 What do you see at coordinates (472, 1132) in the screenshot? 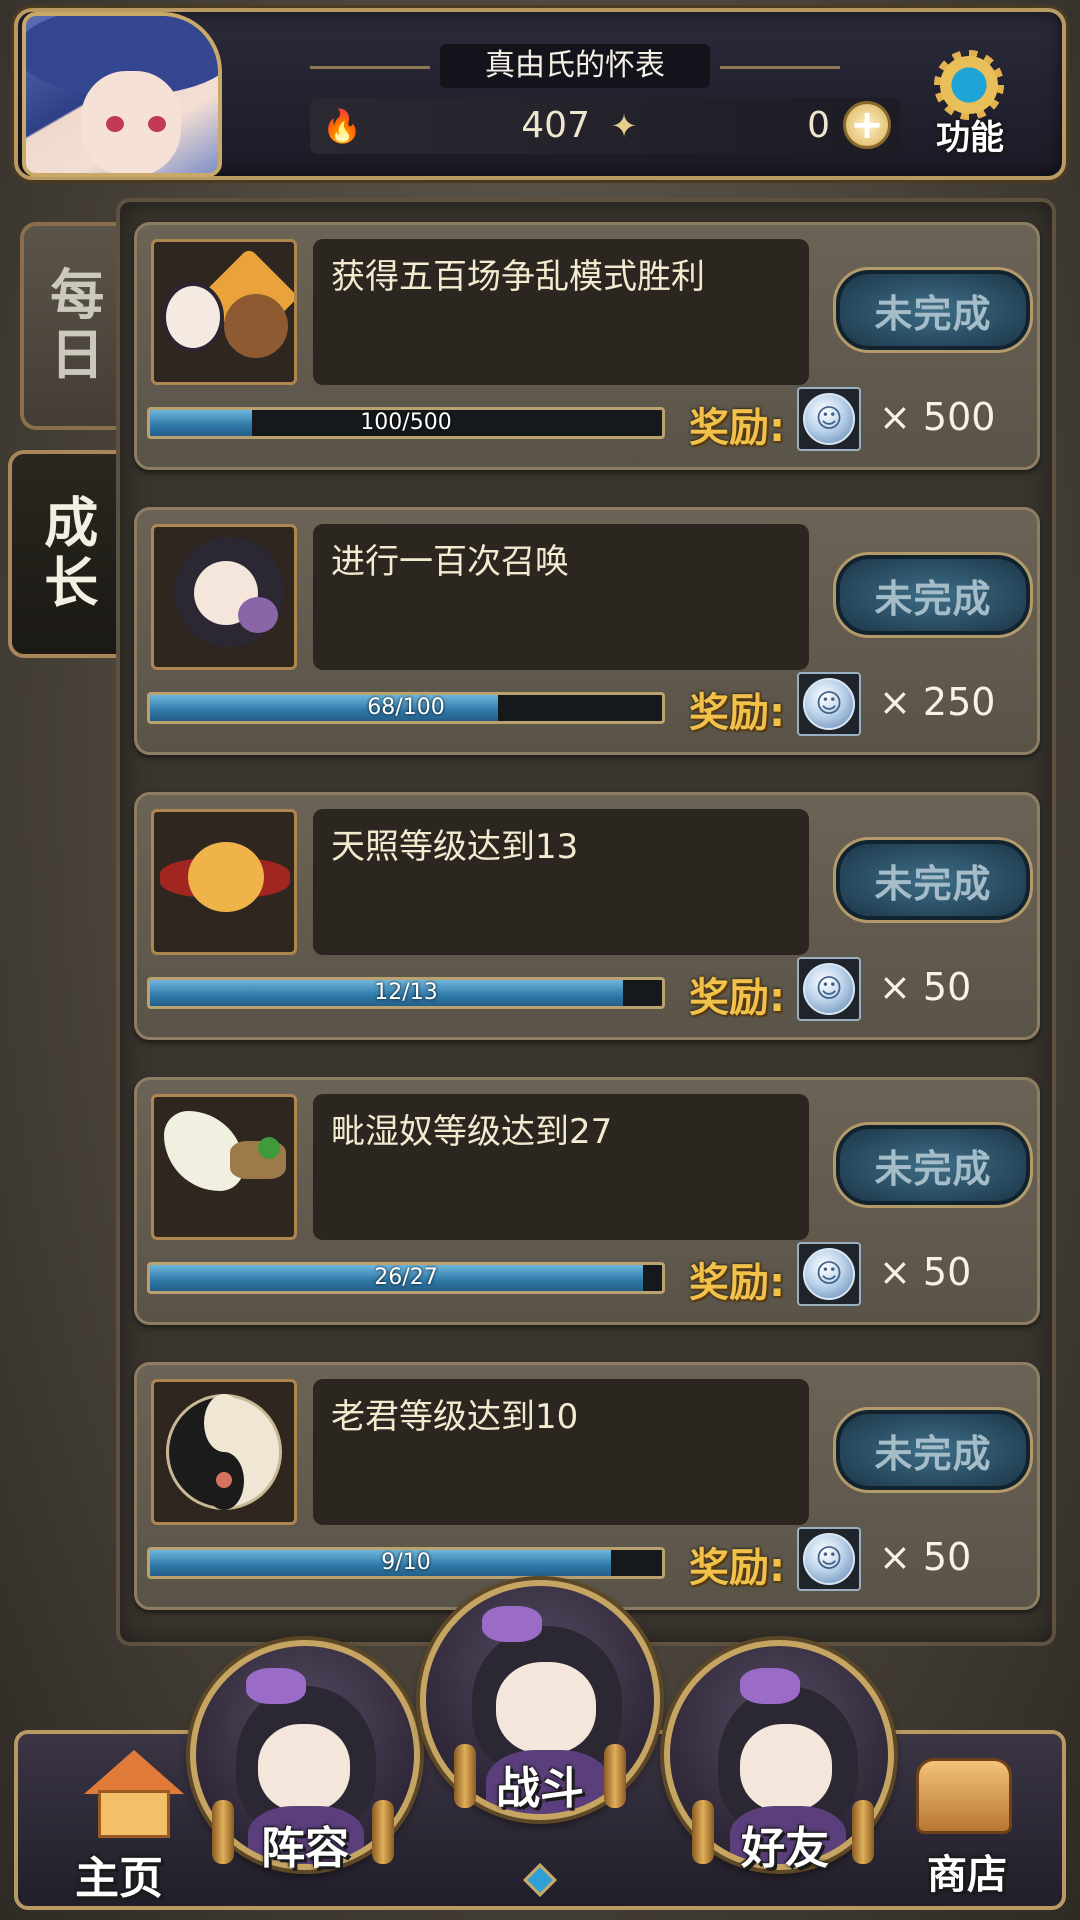
I see `quest-description: 毗湿奴等级达到27` at bounding box center [472, 1132].